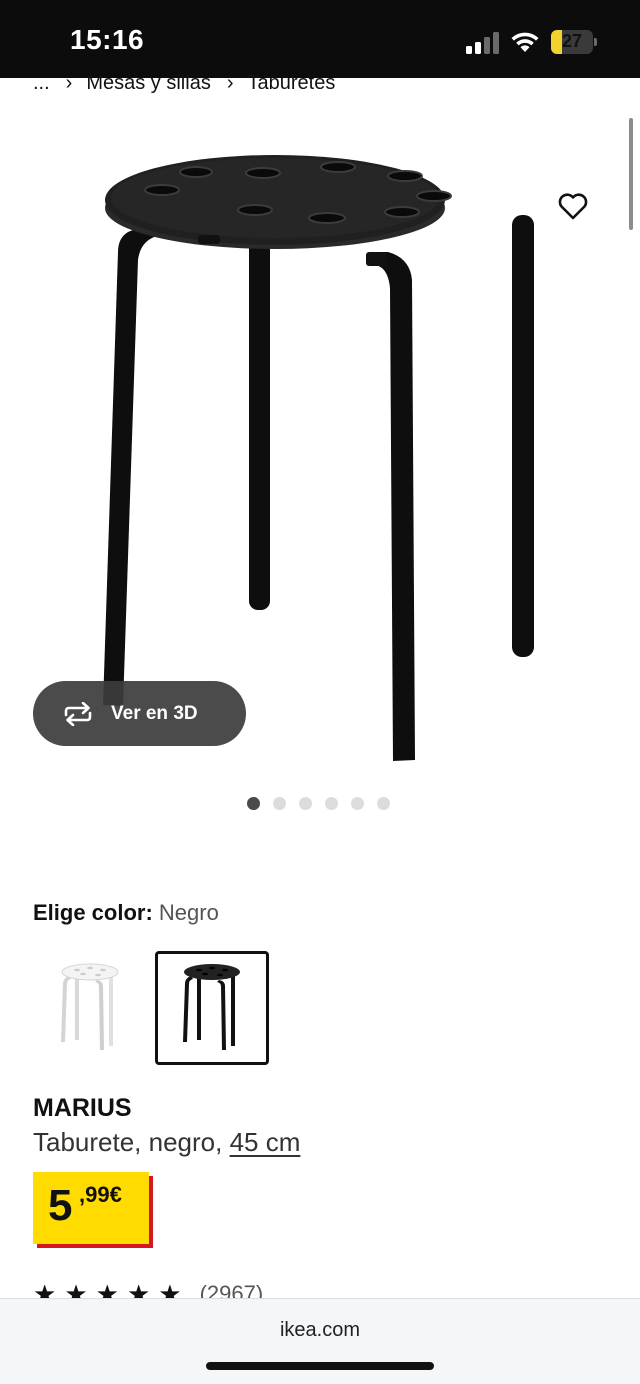 Image resolution: width=640 pixels, height=1384 pixels. What do you see at coordinates (482, 43) in the screenshot?
I see `cellular-signal-icon` at bounding box center [482, 43].